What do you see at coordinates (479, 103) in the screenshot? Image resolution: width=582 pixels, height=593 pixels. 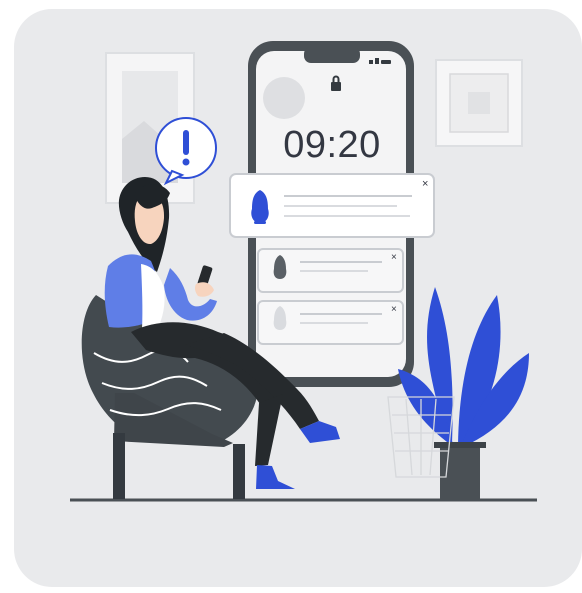 I see `wall-frame-right` at bounding box center [479, 103].